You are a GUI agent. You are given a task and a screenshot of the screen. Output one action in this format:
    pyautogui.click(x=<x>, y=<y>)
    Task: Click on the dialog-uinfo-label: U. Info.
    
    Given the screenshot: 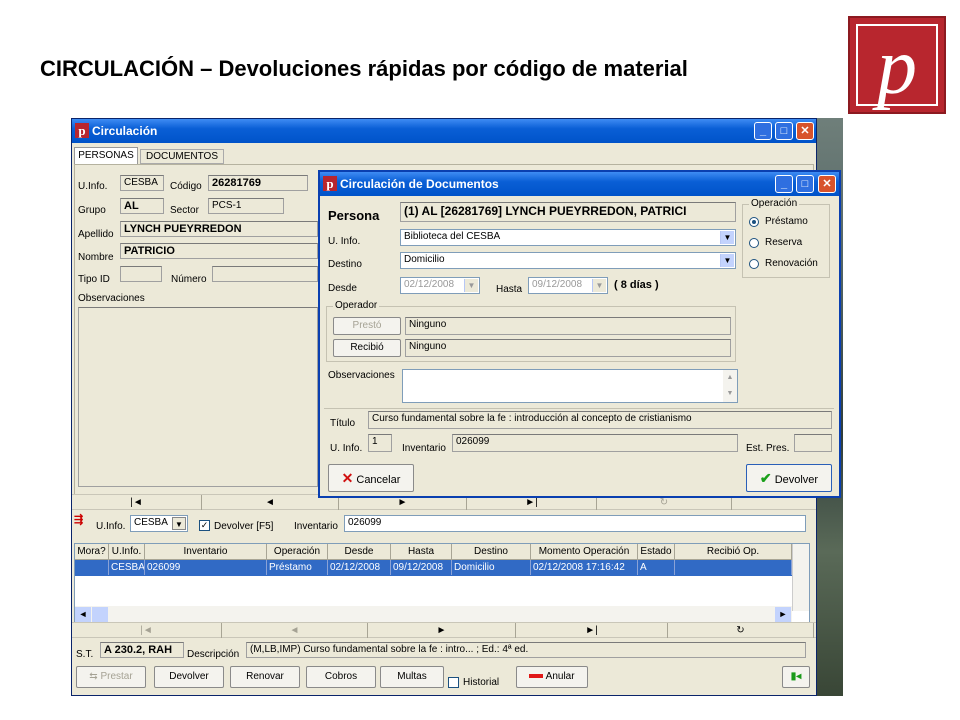 What is the action you would take?
    pyautogui.click(x=344, y=241)
    